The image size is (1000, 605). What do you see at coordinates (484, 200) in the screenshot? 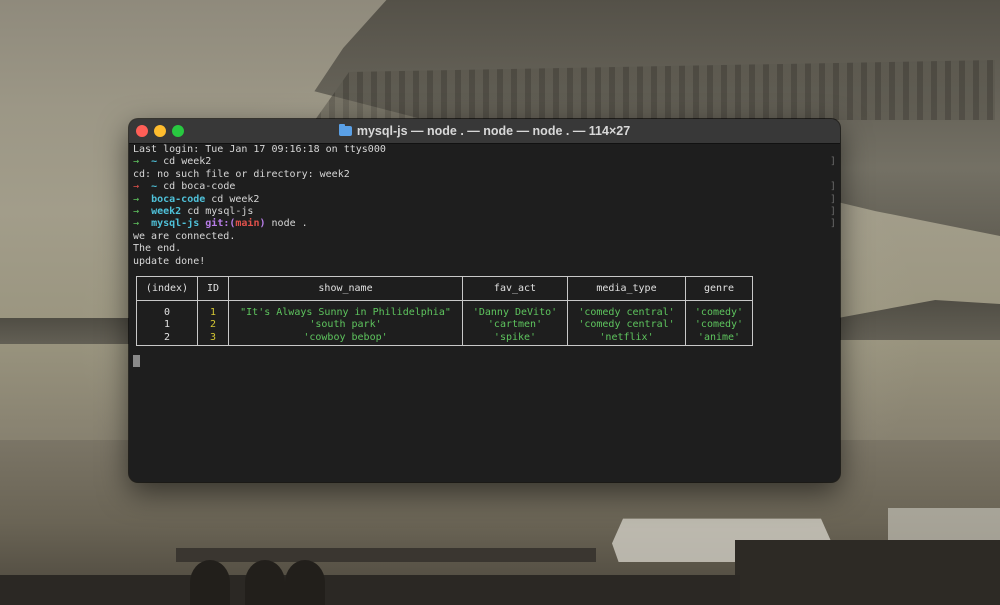
I see `prompt-line: → boca-code cd week2]` at bounding box center [484, 200].